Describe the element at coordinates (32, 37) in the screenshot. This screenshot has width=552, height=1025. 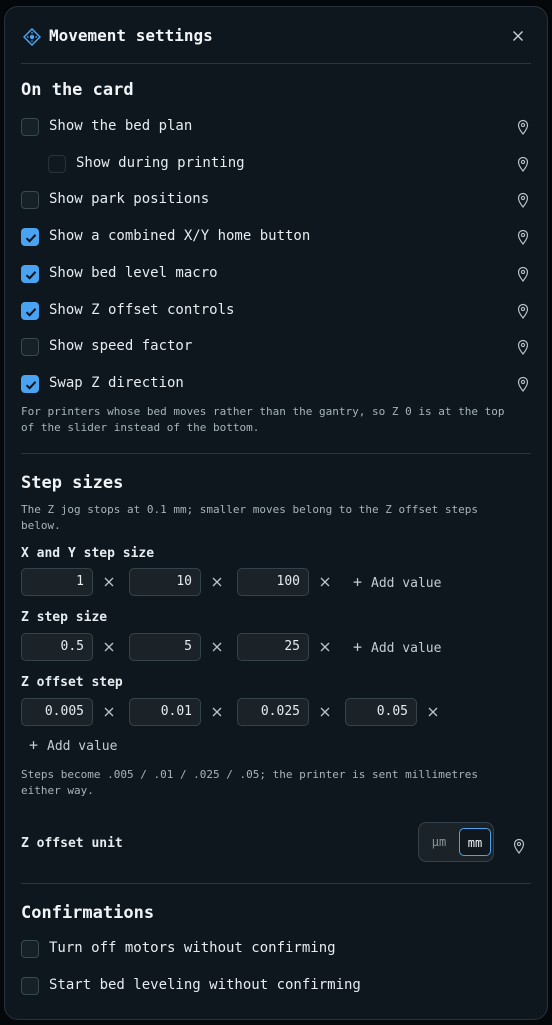
I see `movement-crosshair-icon` at that location.